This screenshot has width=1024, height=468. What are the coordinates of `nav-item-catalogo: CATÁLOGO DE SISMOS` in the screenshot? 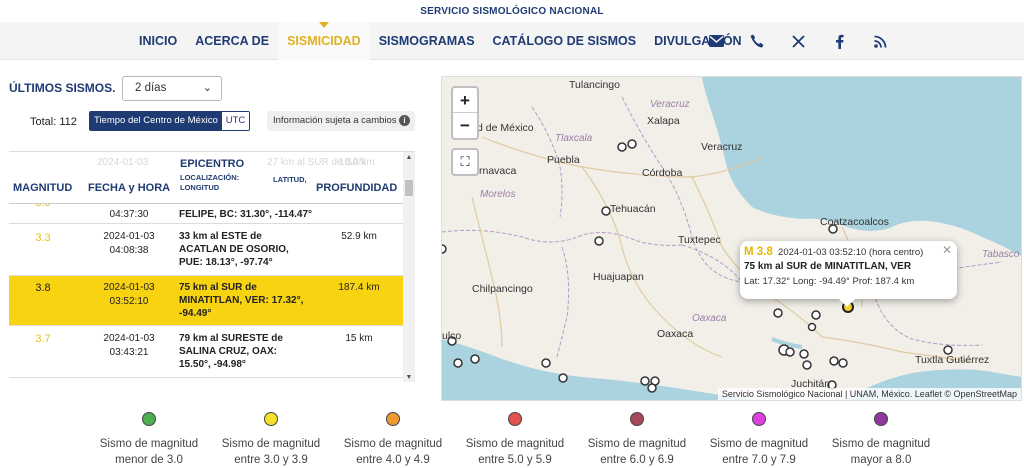 It's located at (565, 41).